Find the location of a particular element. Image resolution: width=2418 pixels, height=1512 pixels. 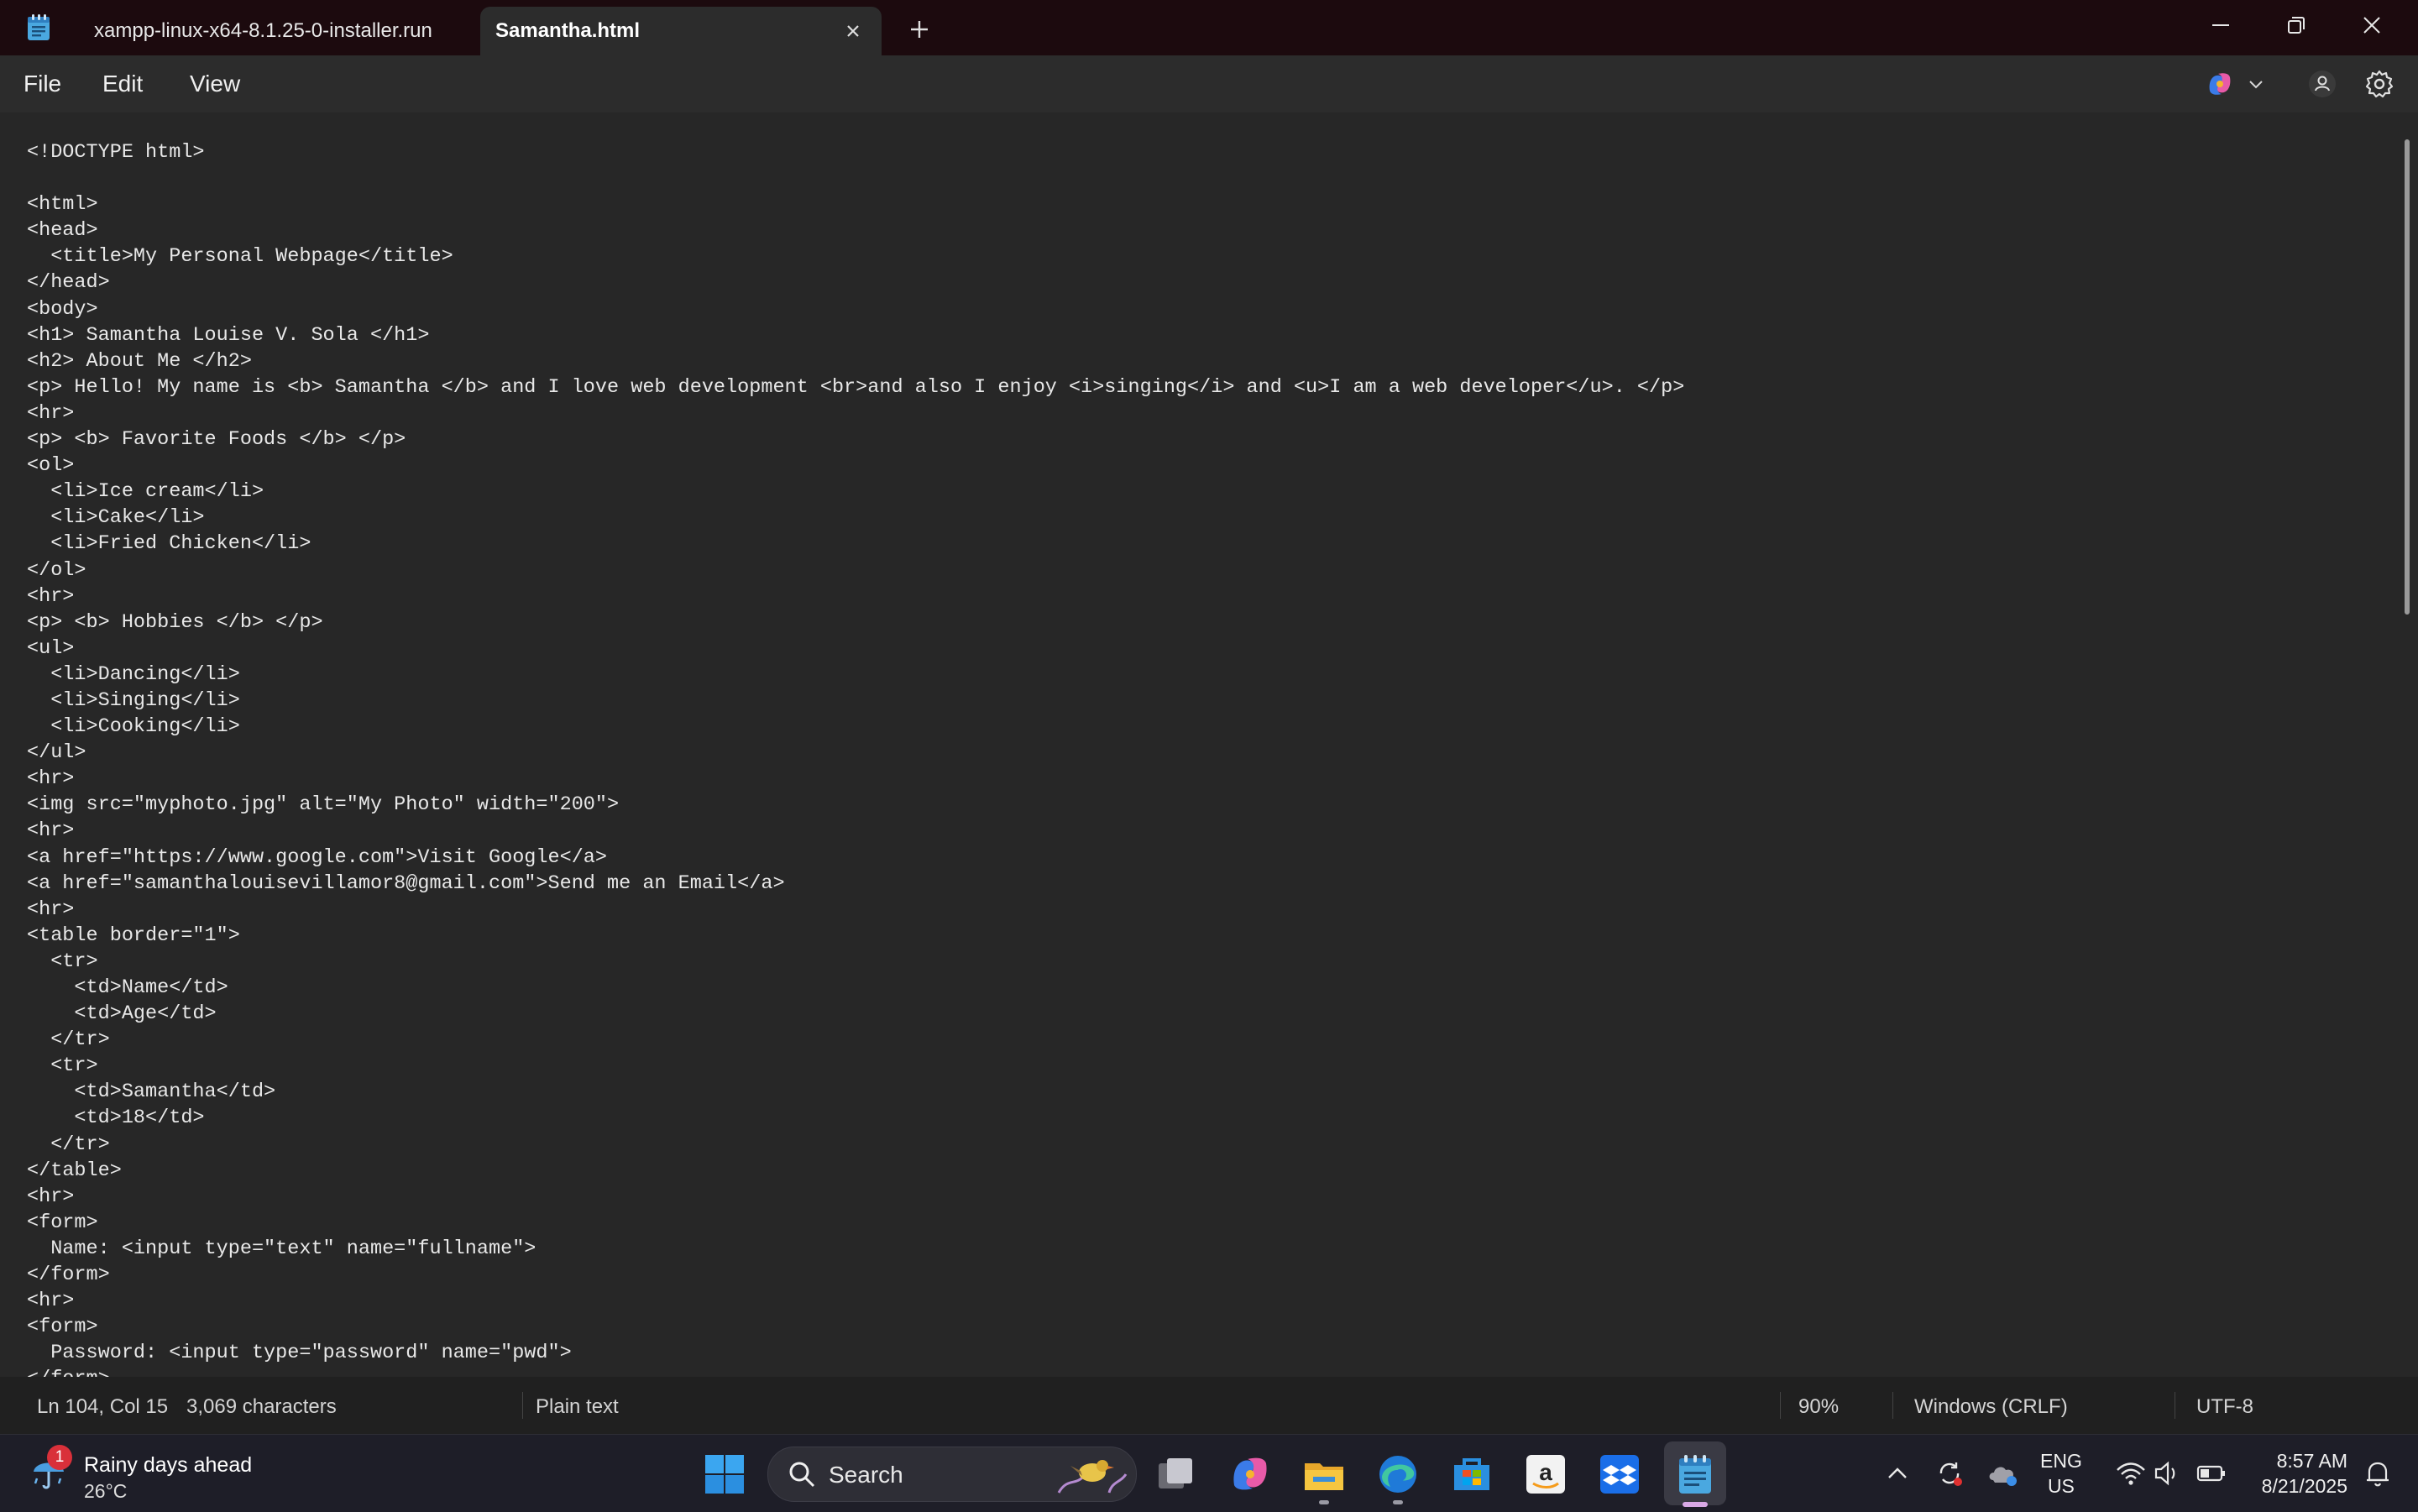

account-icon is located at coordinates (2322, 84).